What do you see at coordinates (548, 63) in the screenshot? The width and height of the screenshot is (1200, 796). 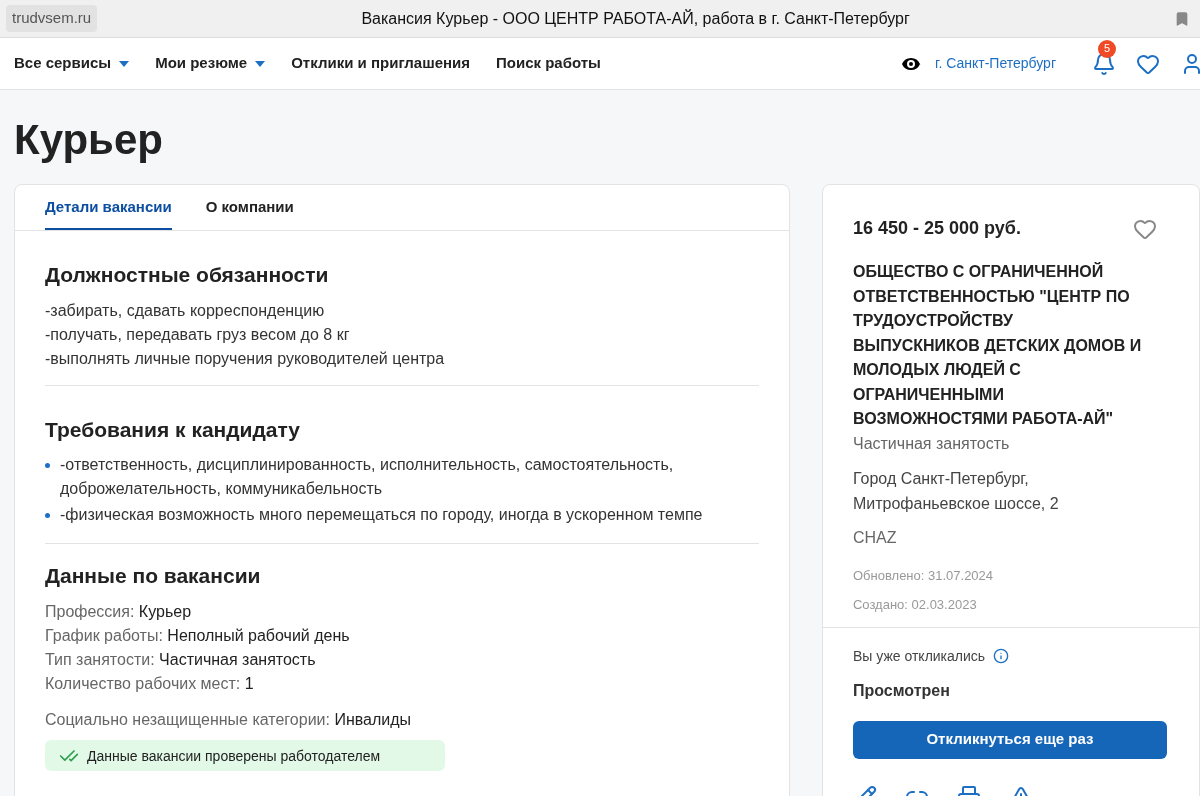 I see `nav-item: Поиск работы` at bounding box center [548, 63].